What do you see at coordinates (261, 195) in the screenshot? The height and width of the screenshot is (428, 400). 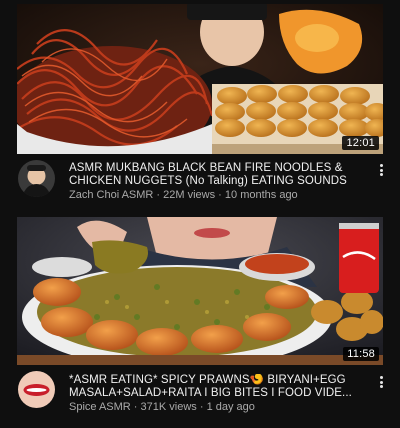 I see `upload-age: 10 months ago` at bounding box center [261, 195].